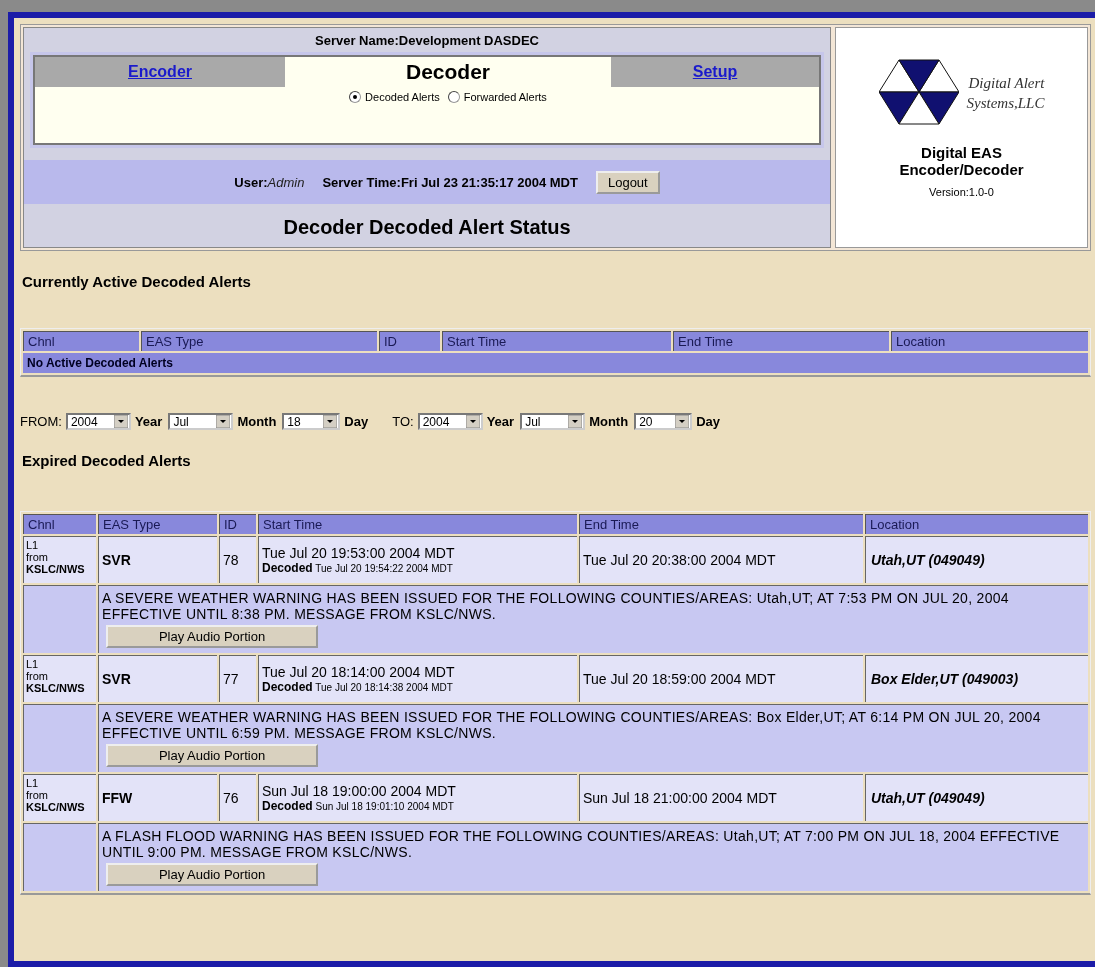  Describe the element at coordinates (505, 97) in the screenshot. I see `radio-label: Forwarded Alerts` at that location.